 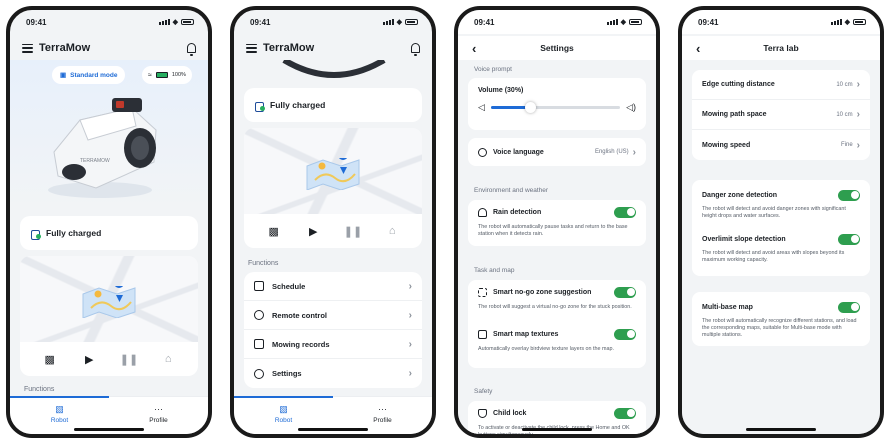 What do you see at coordinates (781, 115) in the screenshot?
I see `path-space-row: Mowing path space 10 cm ›` at bounding box center [781, 115].